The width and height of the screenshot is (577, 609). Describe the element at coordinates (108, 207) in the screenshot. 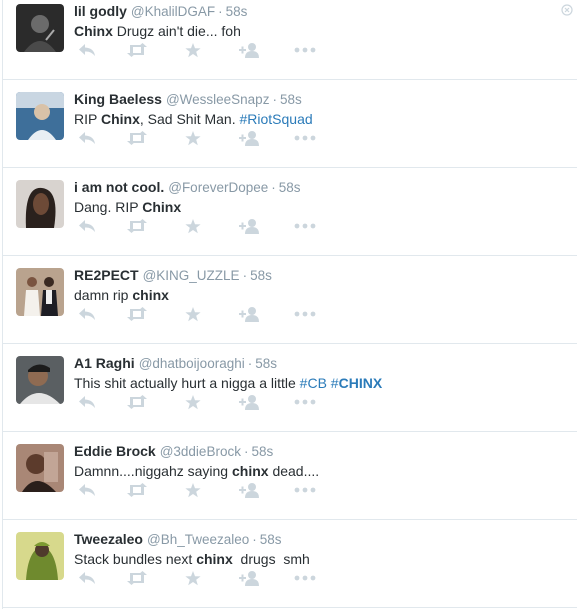

I see `text-segment: Dang. RIP` at that location.